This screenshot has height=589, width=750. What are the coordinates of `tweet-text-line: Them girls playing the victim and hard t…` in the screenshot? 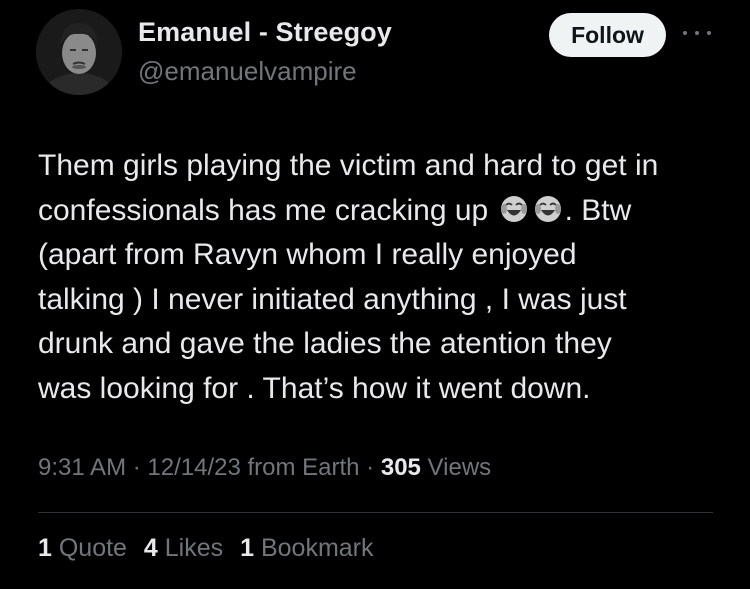 It's located at (383, 166).